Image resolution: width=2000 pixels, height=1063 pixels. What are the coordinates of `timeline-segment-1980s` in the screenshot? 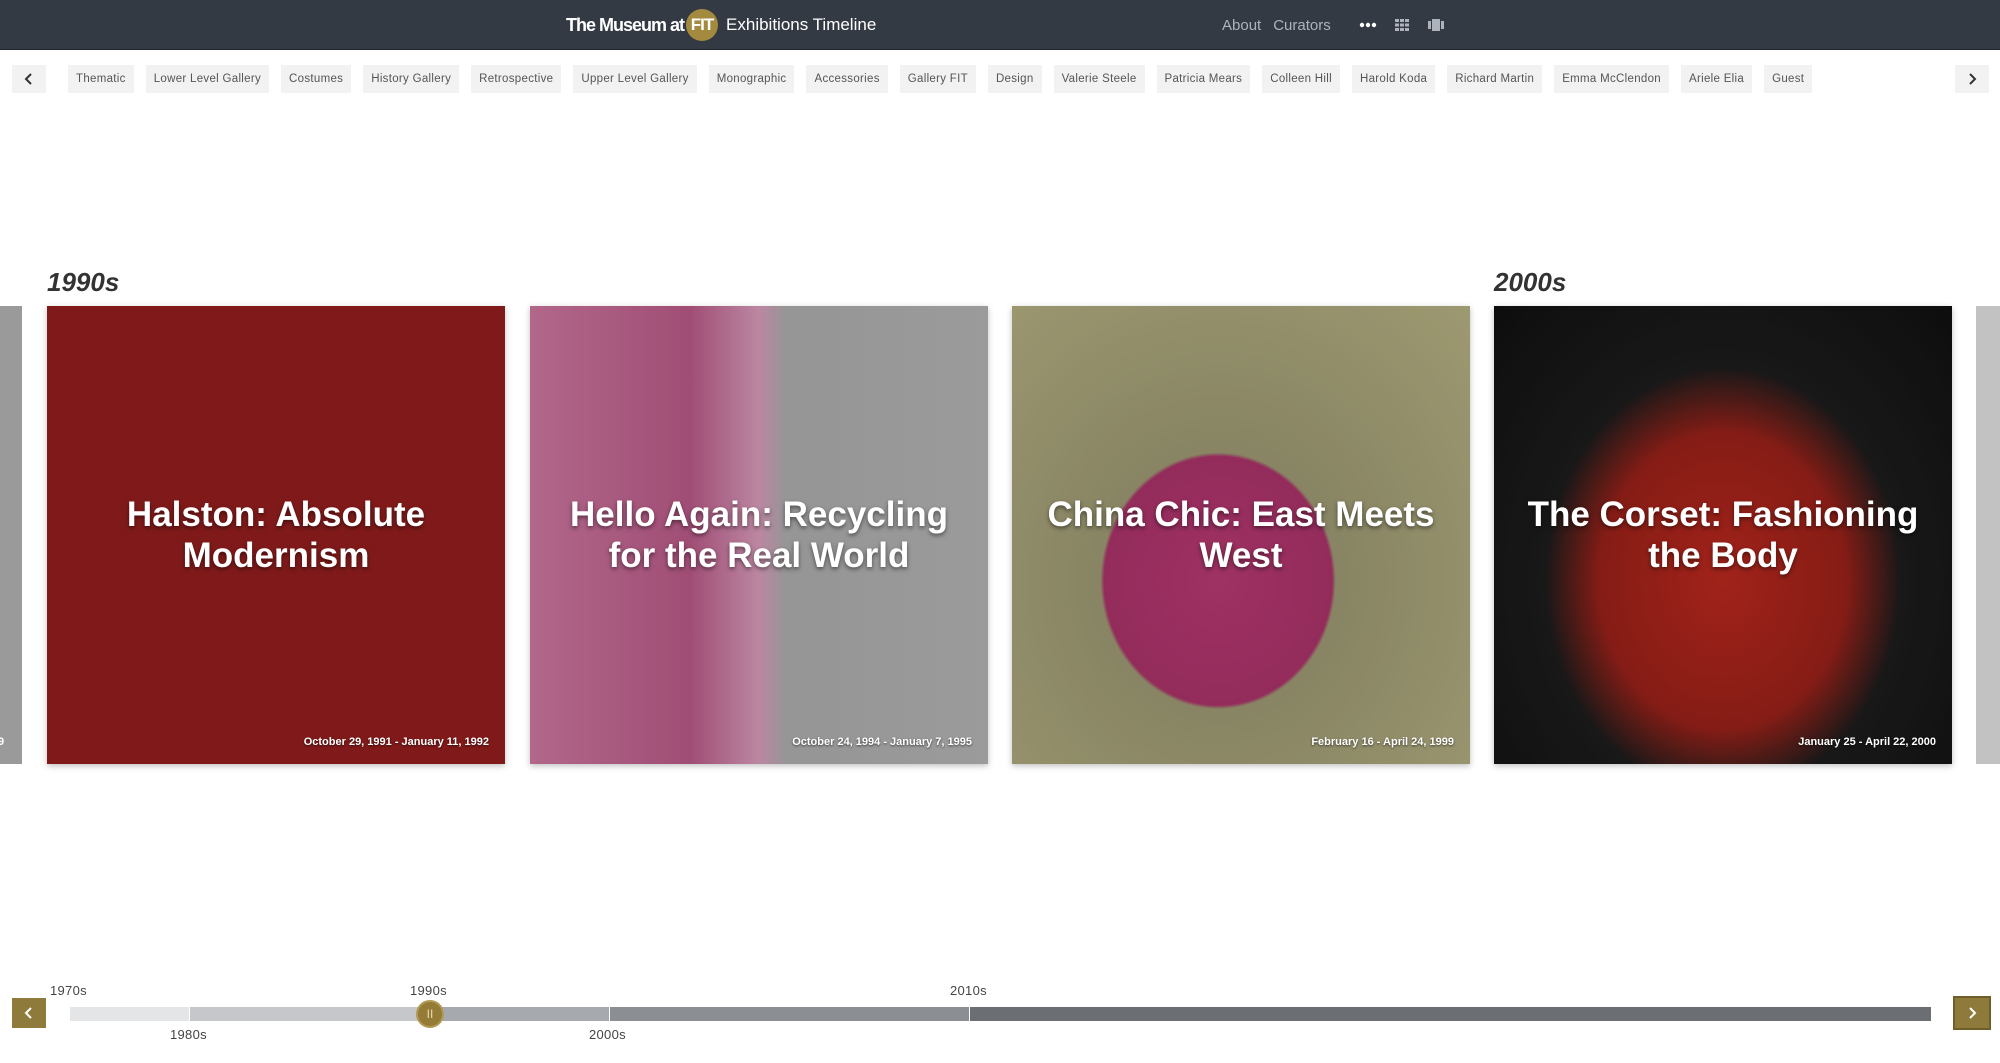 It's located at (309, 1014).